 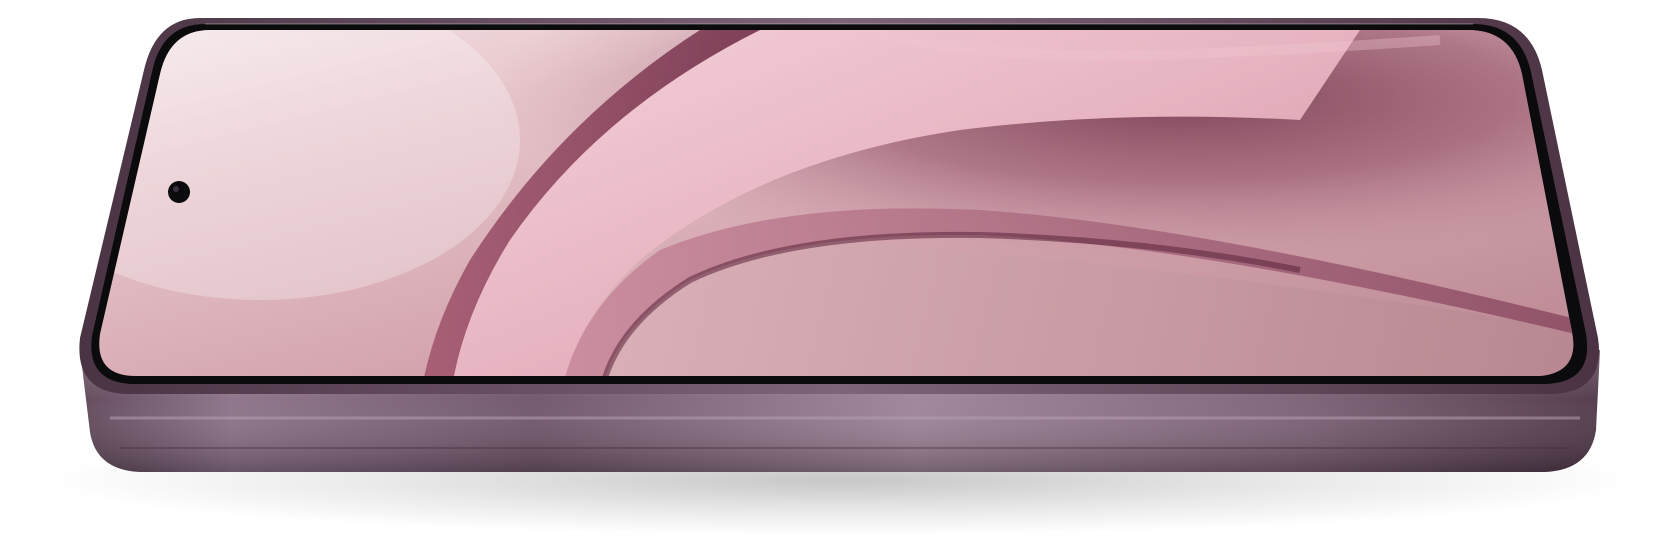 I want to click on front-camera-icon, so click(x=179, y=192).